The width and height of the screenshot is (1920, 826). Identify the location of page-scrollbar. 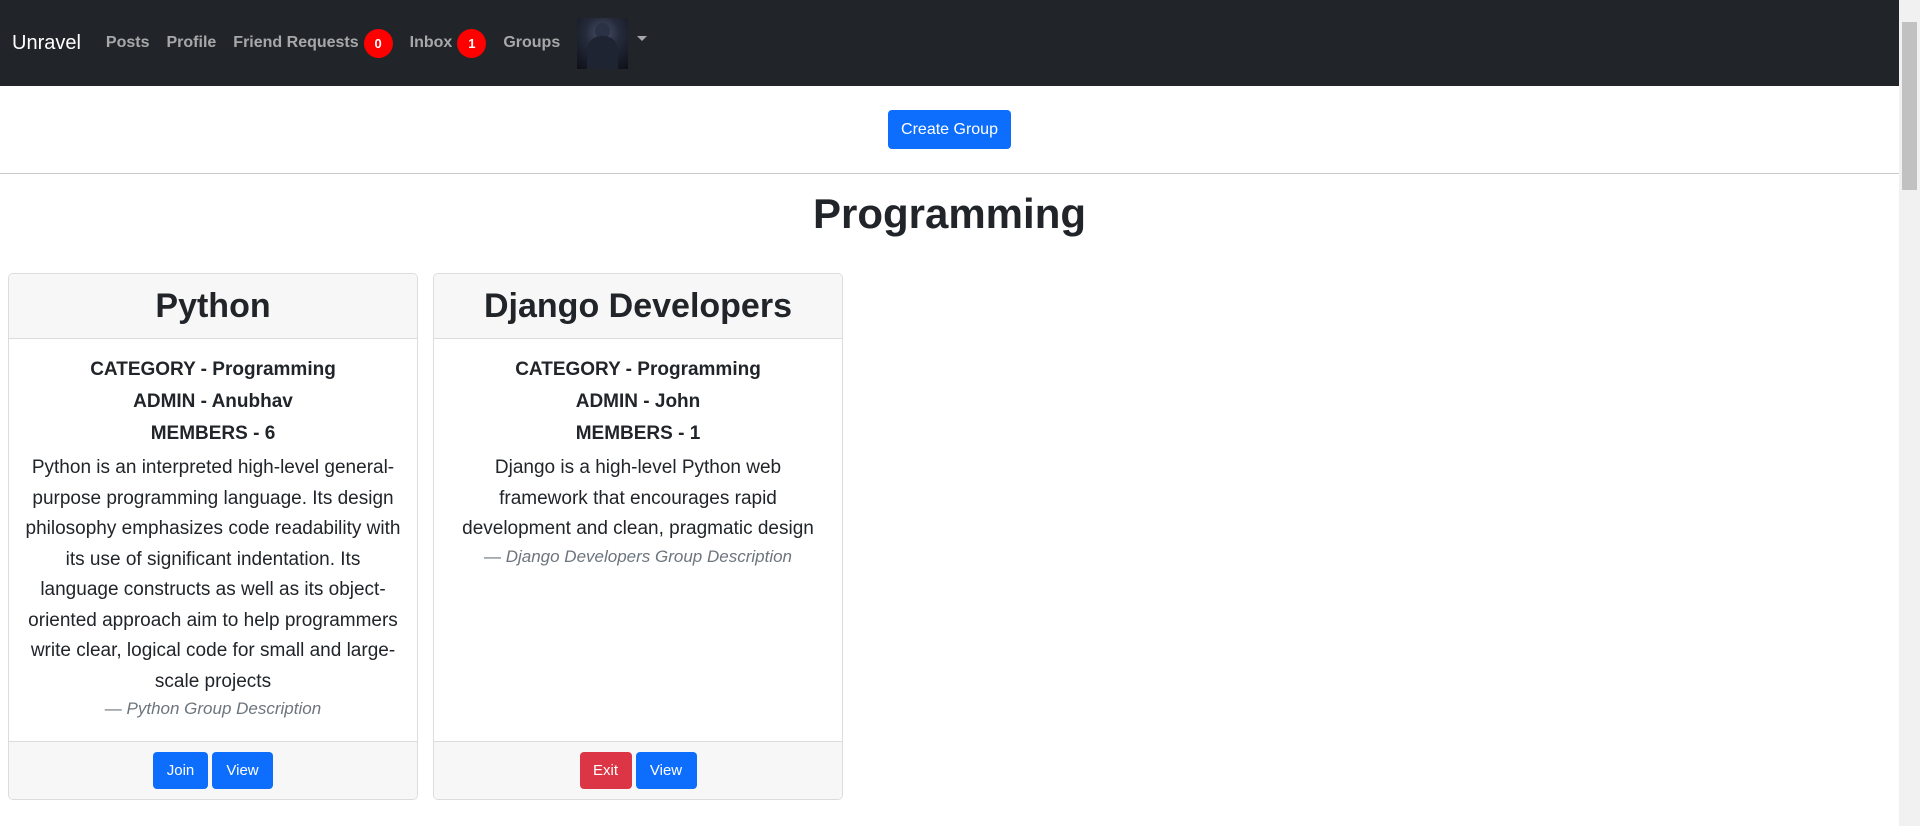
(1909, 413).